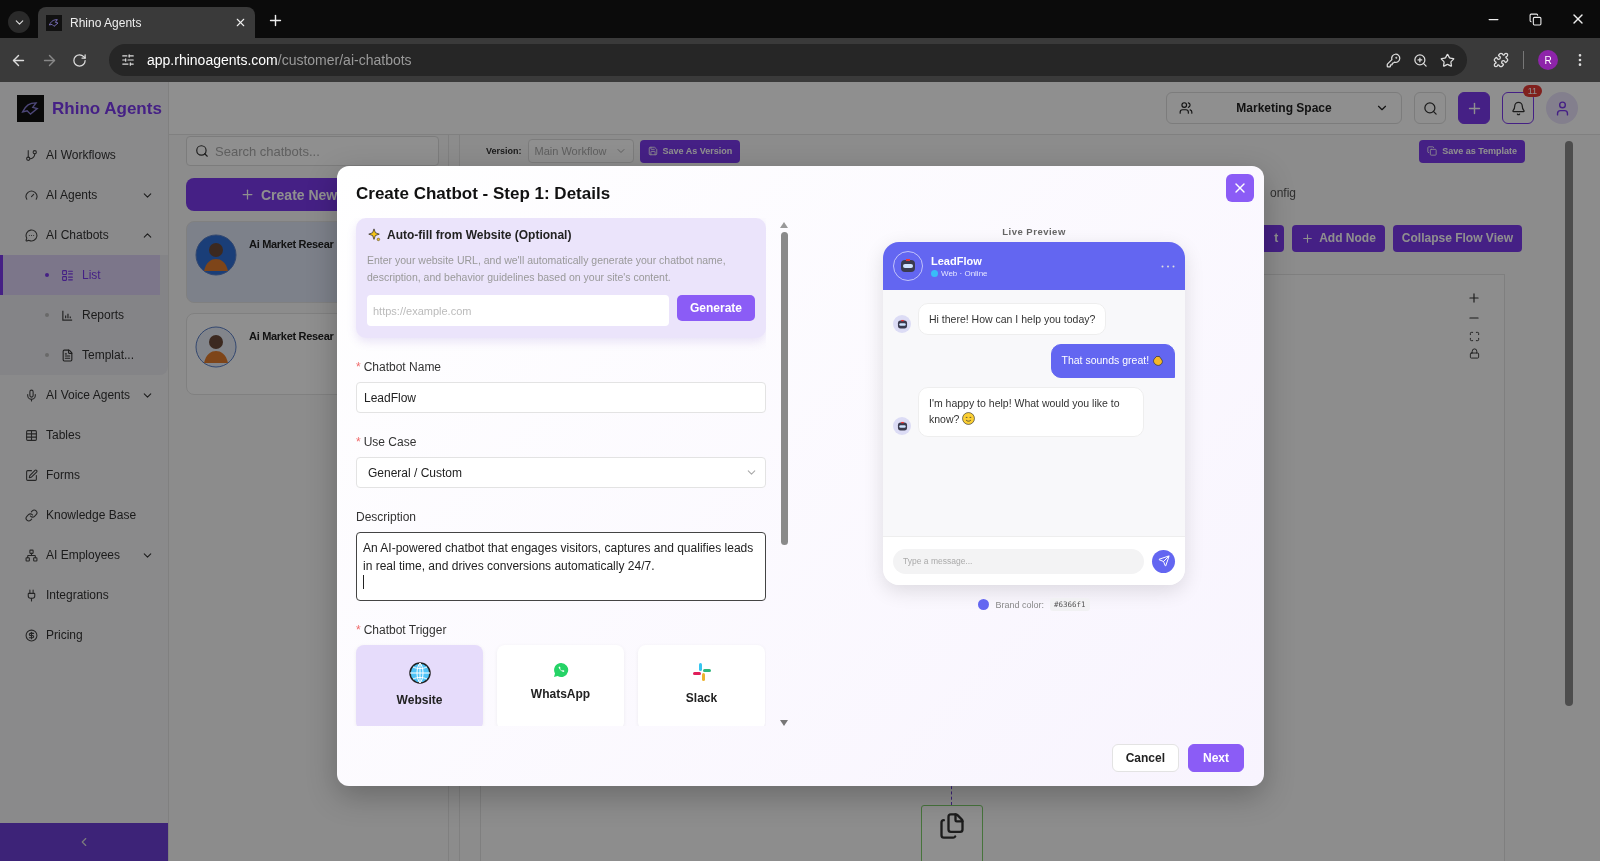 This screenshot has height=861, width=1600. I want to click on message-bubble: That sounds great!, so click(1112, 361).